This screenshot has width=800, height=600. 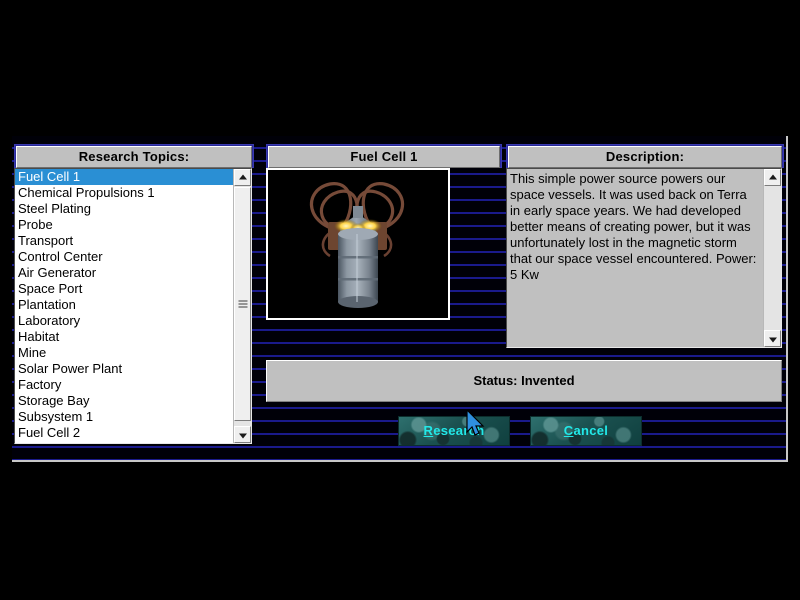 What do you see at coordinates (124, 385) in the screenshot?
I see `list-item: Factory` at bounding box center [124, 385].